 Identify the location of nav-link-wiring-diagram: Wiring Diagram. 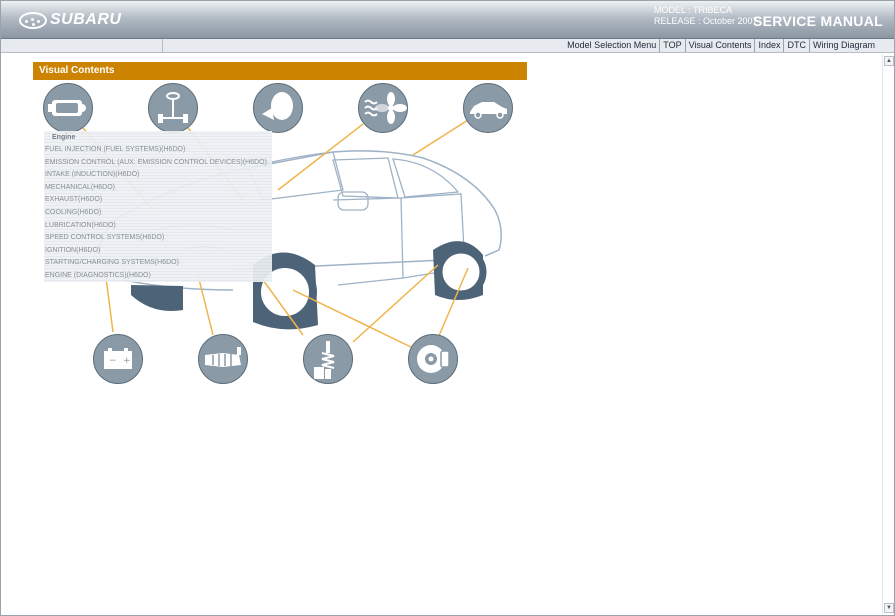
(843, 45).